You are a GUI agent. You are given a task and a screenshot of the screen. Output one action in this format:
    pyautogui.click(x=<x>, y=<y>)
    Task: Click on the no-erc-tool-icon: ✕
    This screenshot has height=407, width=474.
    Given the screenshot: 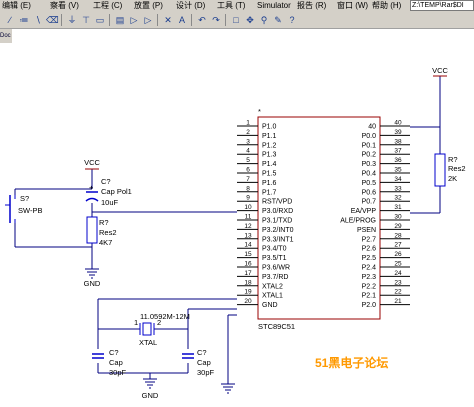 What is the action you would take?
    pyautogui.click(x=168, y=20)
    